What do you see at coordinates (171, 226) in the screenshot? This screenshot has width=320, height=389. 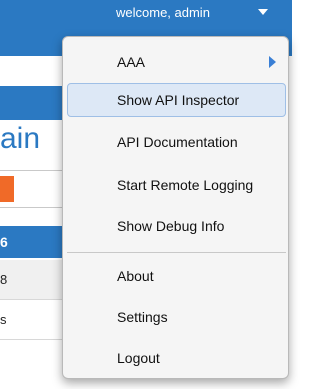 I see `menu-item-label: Show Debug Info` at bounding box center [171, 226].